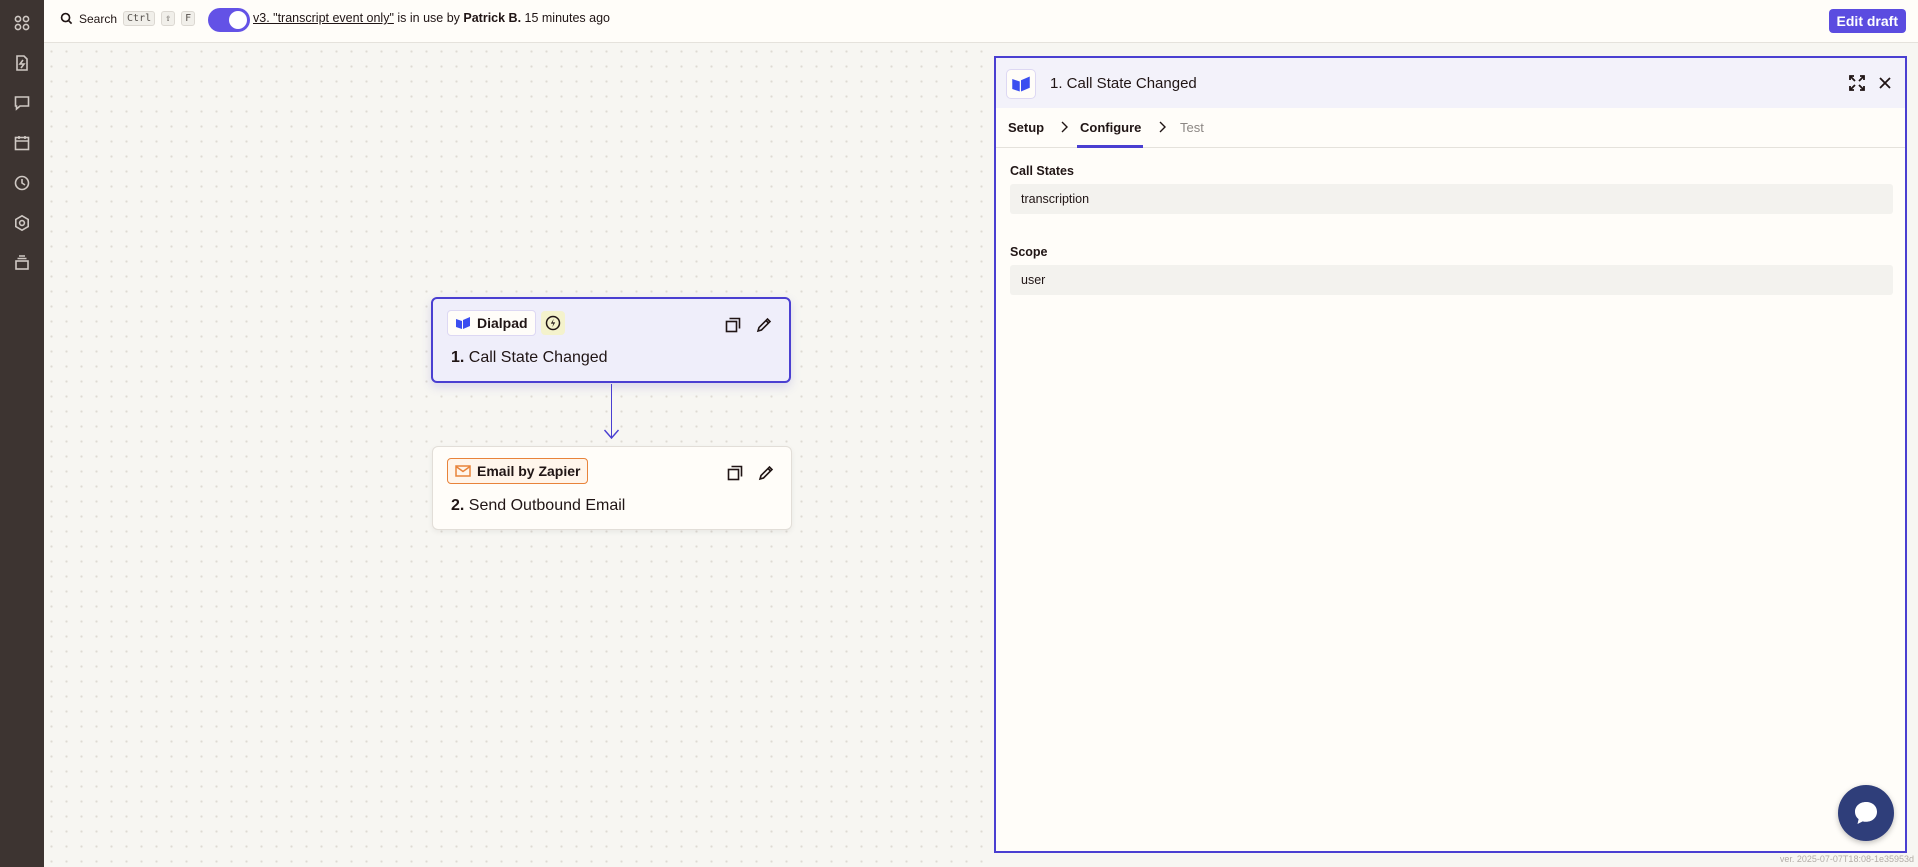 The width and height of the screenshot is (1918, 867). I want to click on active-tab-indicator, so click(1110, 146).